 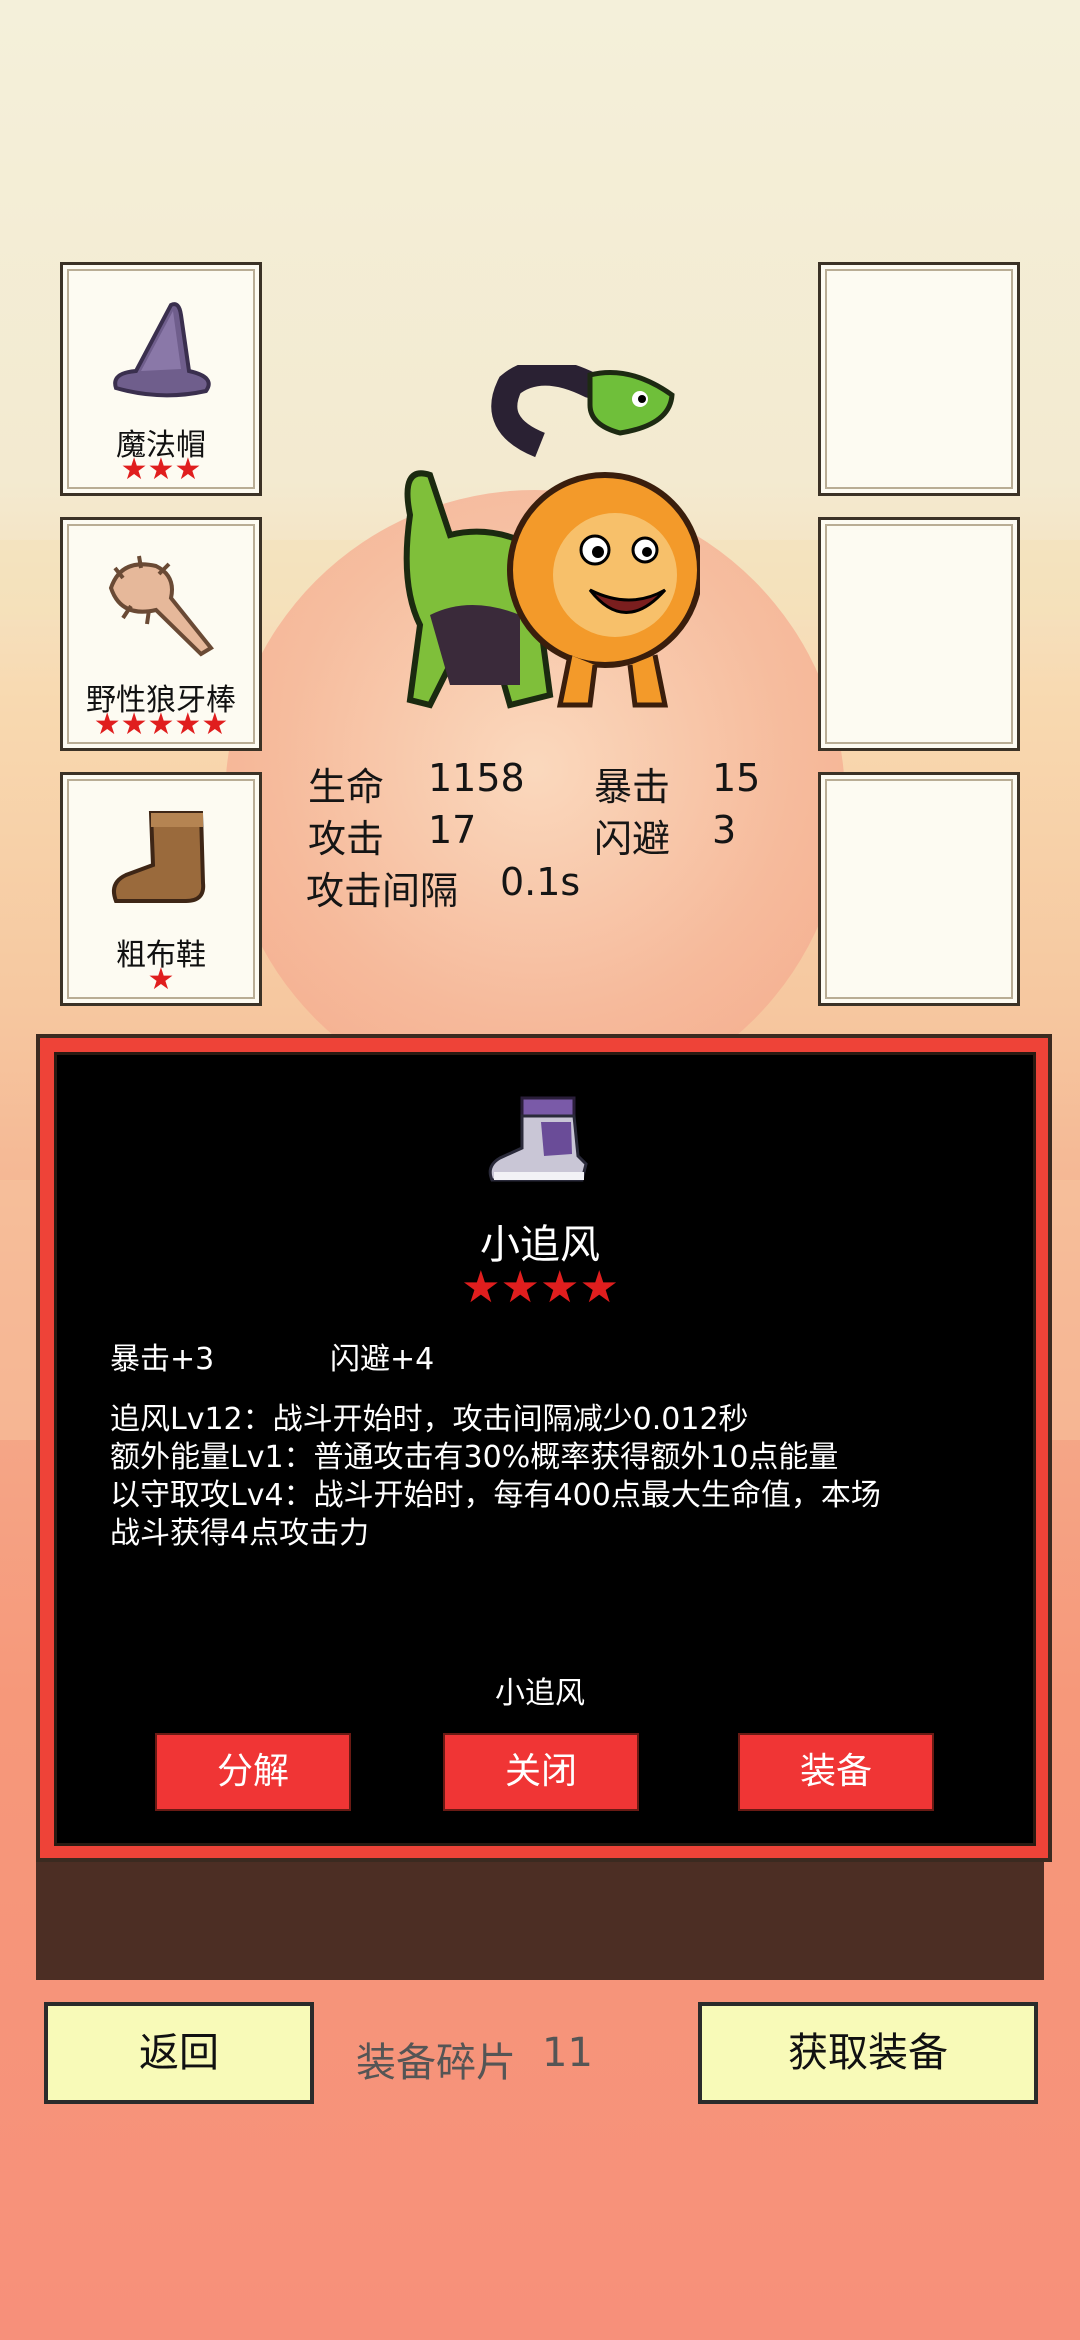 I want to click on stat-atk-value: 17, so click(x=452, y=830).